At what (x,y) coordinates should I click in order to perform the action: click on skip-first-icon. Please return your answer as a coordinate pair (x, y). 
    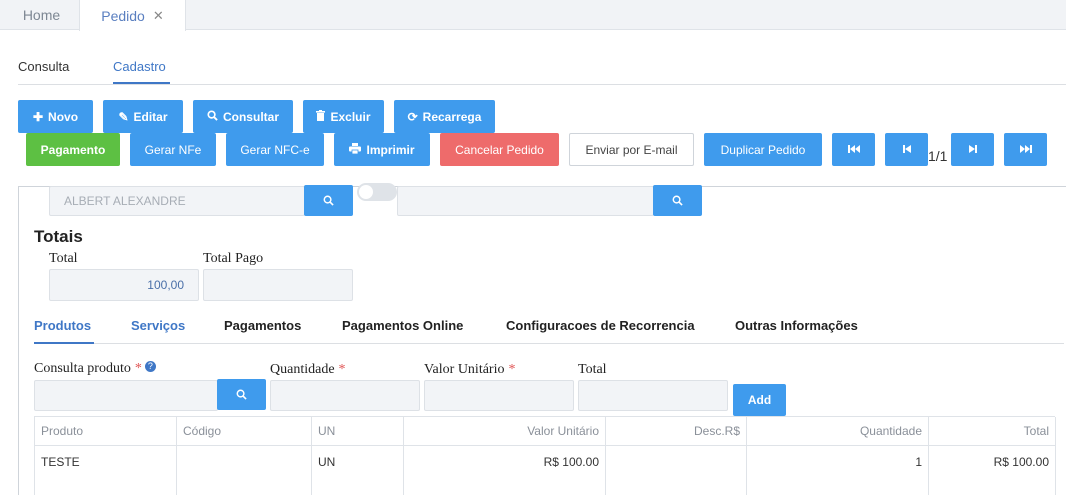
    Looking at the image, I should click on (853, 150).